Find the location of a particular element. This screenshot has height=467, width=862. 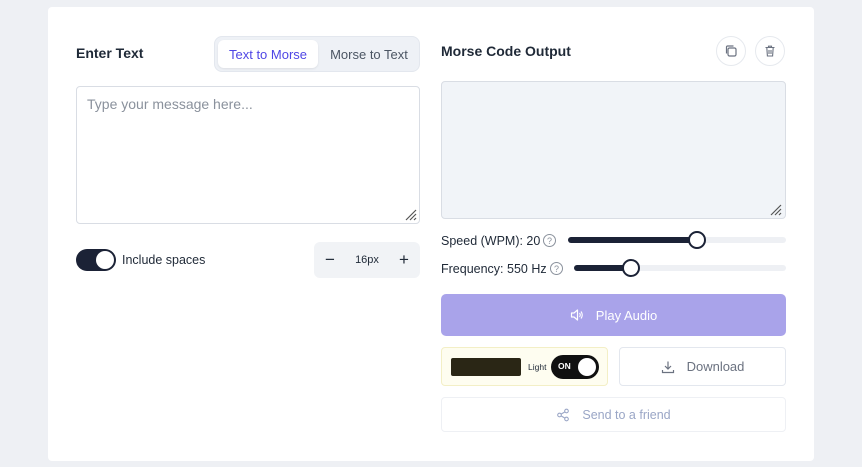

light-label: Light is located at coordinates (537, 367).